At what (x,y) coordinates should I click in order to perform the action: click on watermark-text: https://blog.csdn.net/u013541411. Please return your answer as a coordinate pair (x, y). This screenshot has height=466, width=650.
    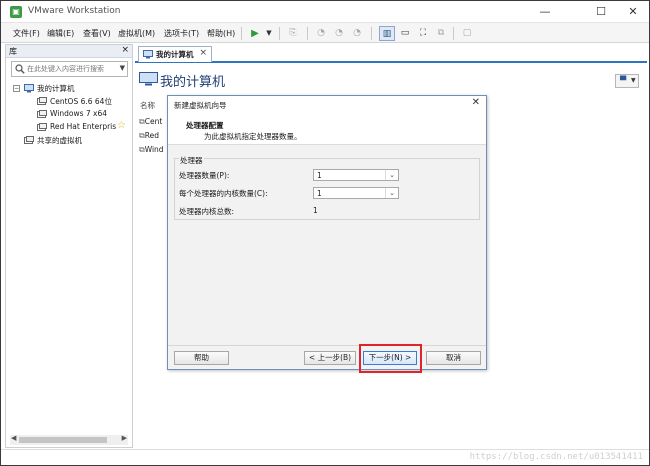
    Looking at the image, I should click on (556, 457).